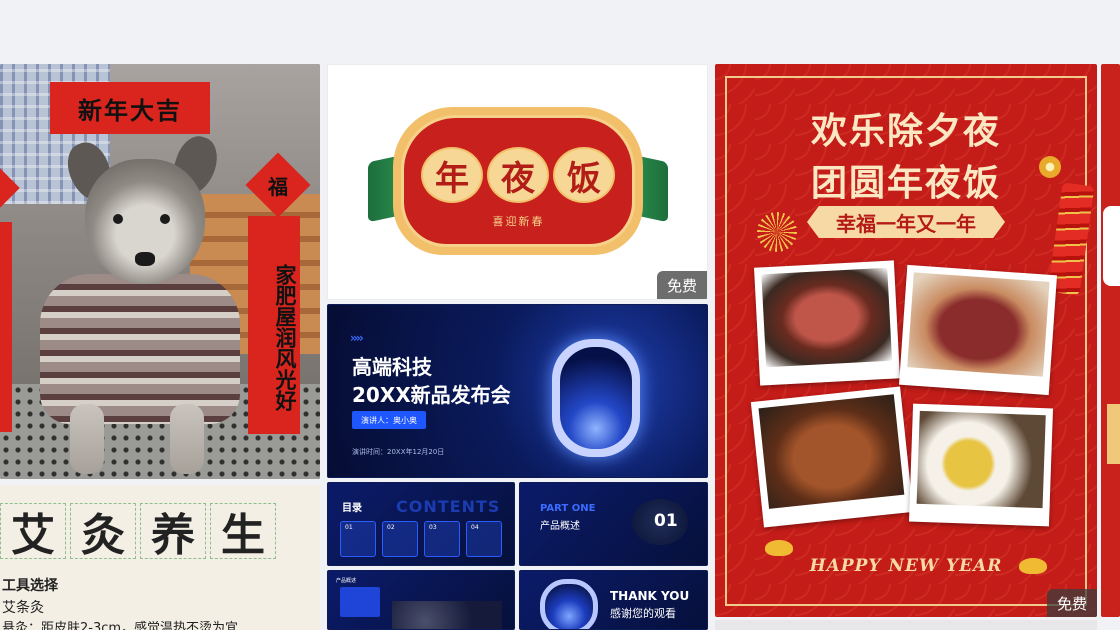 This screenshot has width=1120, height=630. Describe the element at coordinates (518, 221) in the screenshot. I see `nyf-subtitle: 喜迎新春` at that location.